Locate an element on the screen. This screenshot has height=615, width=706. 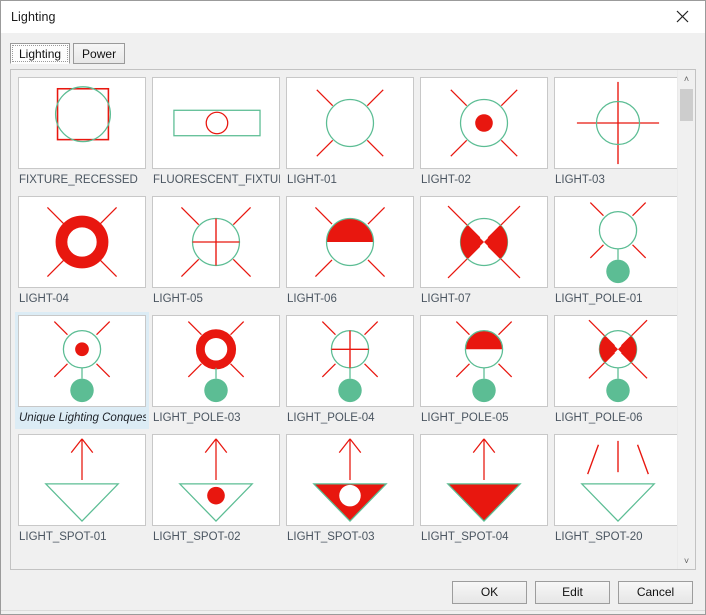
block-tile: LIGHT-02 is located at coordinates (484, 132).